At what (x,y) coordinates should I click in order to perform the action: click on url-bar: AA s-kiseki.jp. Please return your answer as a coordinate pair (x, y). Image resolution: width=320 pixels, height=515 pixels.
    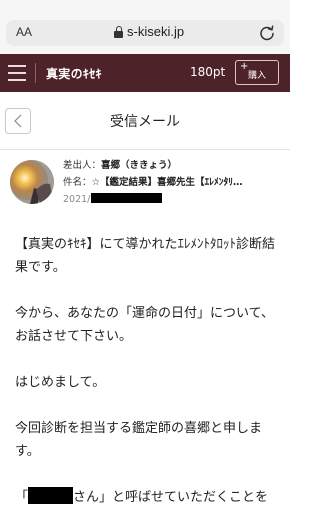
    Looking at the image, I should click on (145, 33).